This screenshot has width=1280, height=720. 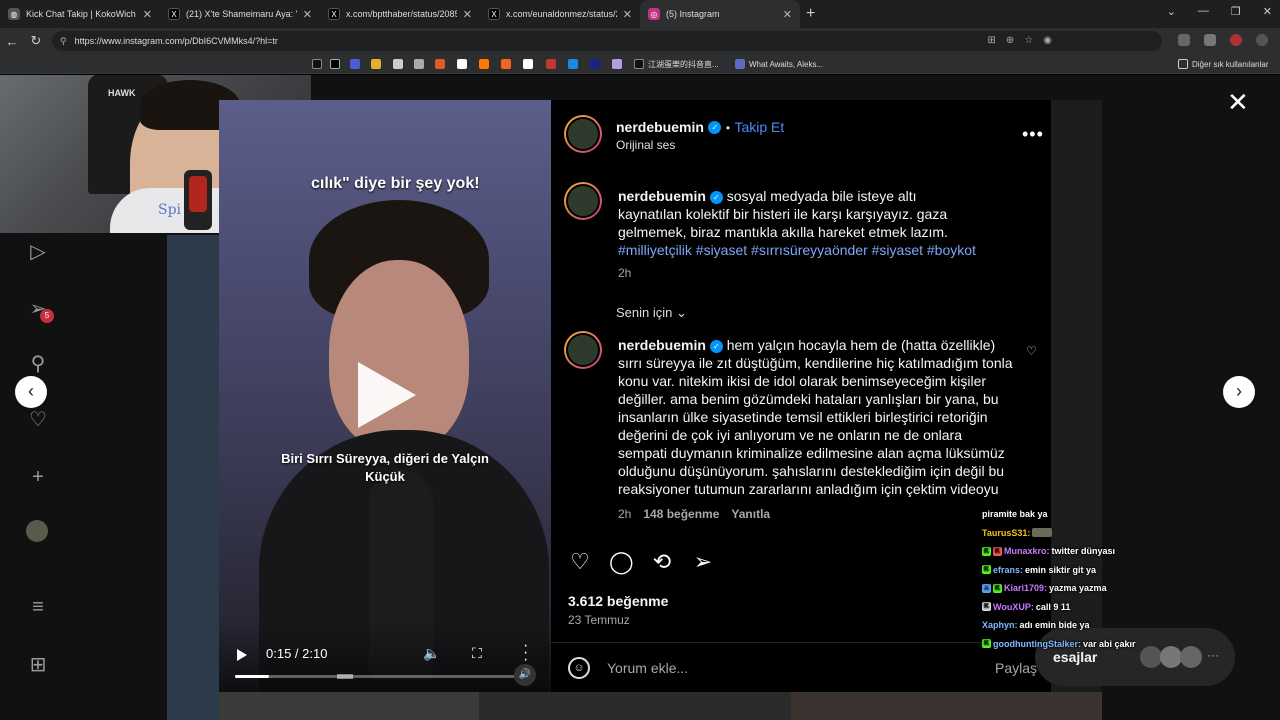 What do you see at coordinates (810, 14) in the screenshot?
I see `new-tab-button: +` at bounding box center [810, 14].